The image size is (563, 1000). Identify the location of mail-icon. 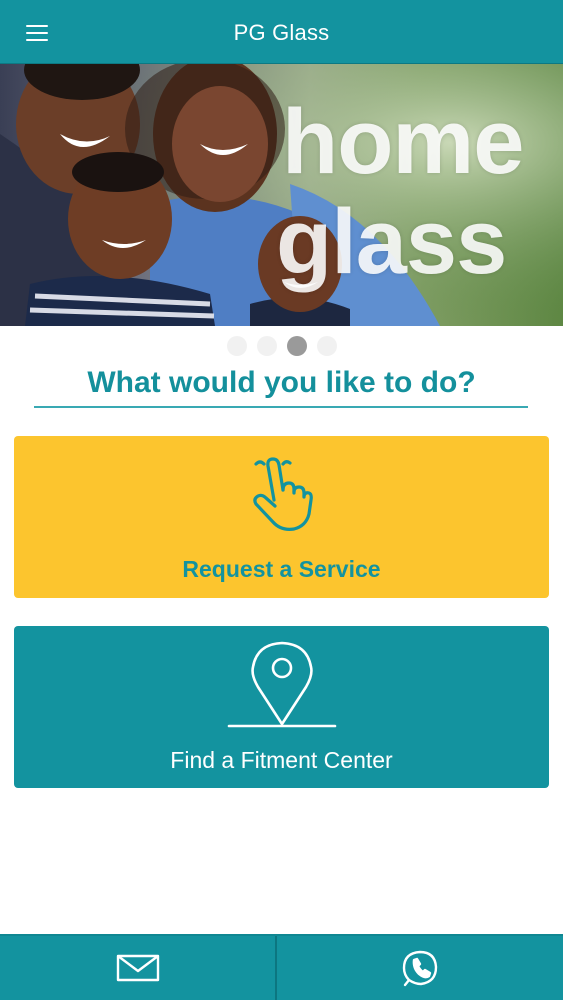
(137, 968).